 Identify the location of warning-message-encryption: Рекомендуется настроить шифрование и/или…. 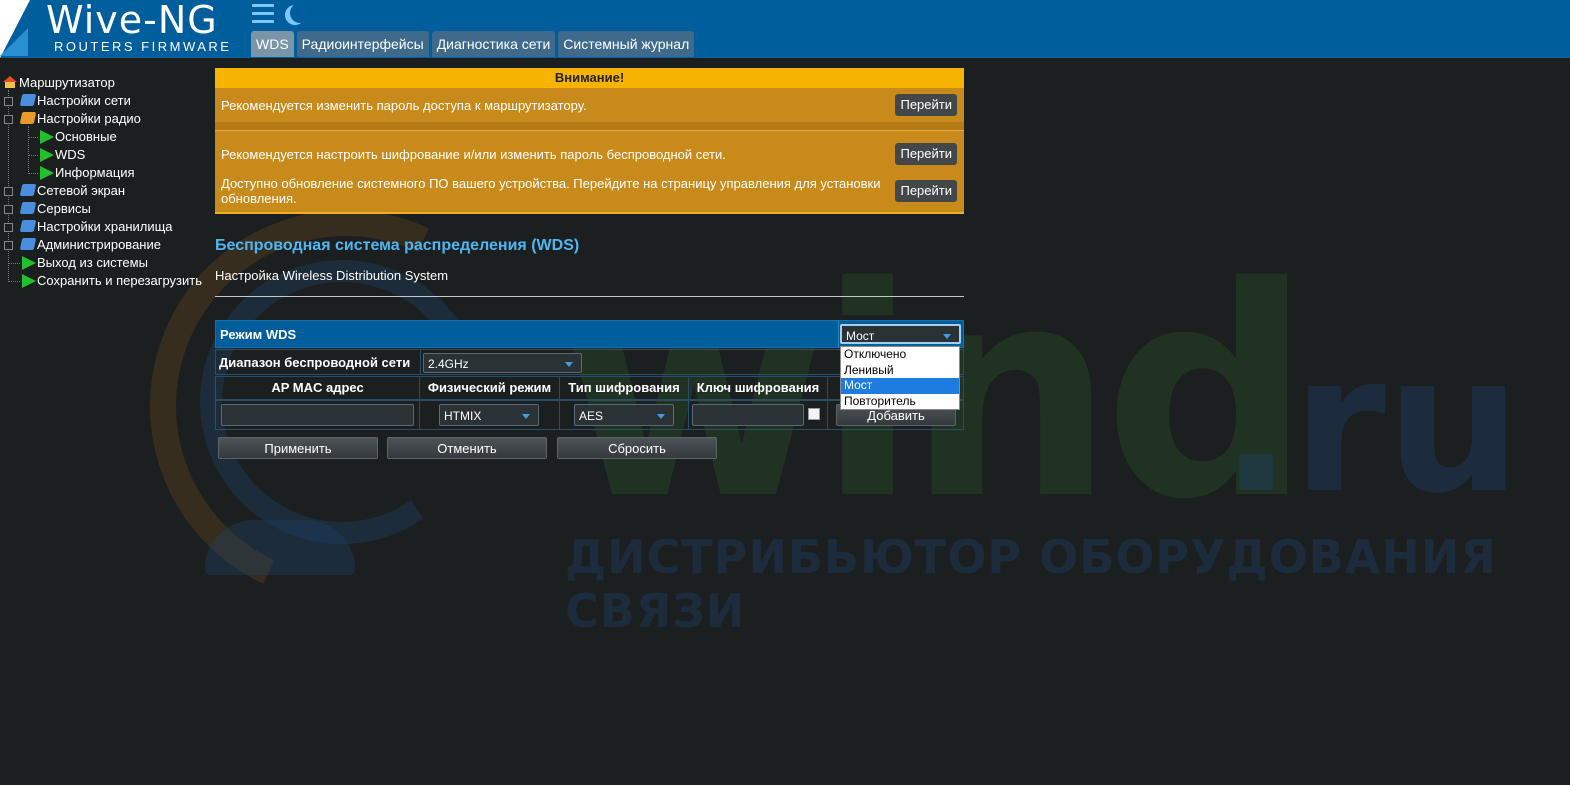
(589, 154).